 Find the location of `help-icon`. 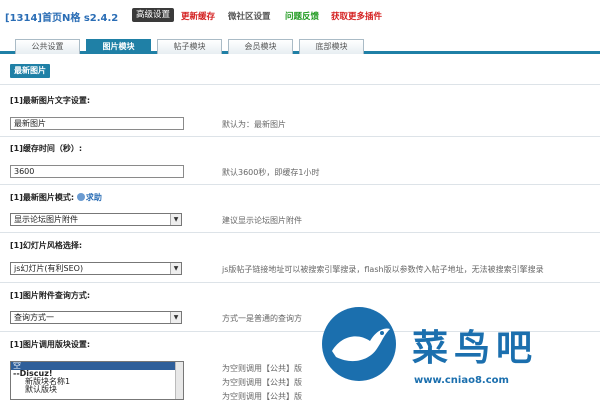

help-icon is located at coordinates (80, 197).